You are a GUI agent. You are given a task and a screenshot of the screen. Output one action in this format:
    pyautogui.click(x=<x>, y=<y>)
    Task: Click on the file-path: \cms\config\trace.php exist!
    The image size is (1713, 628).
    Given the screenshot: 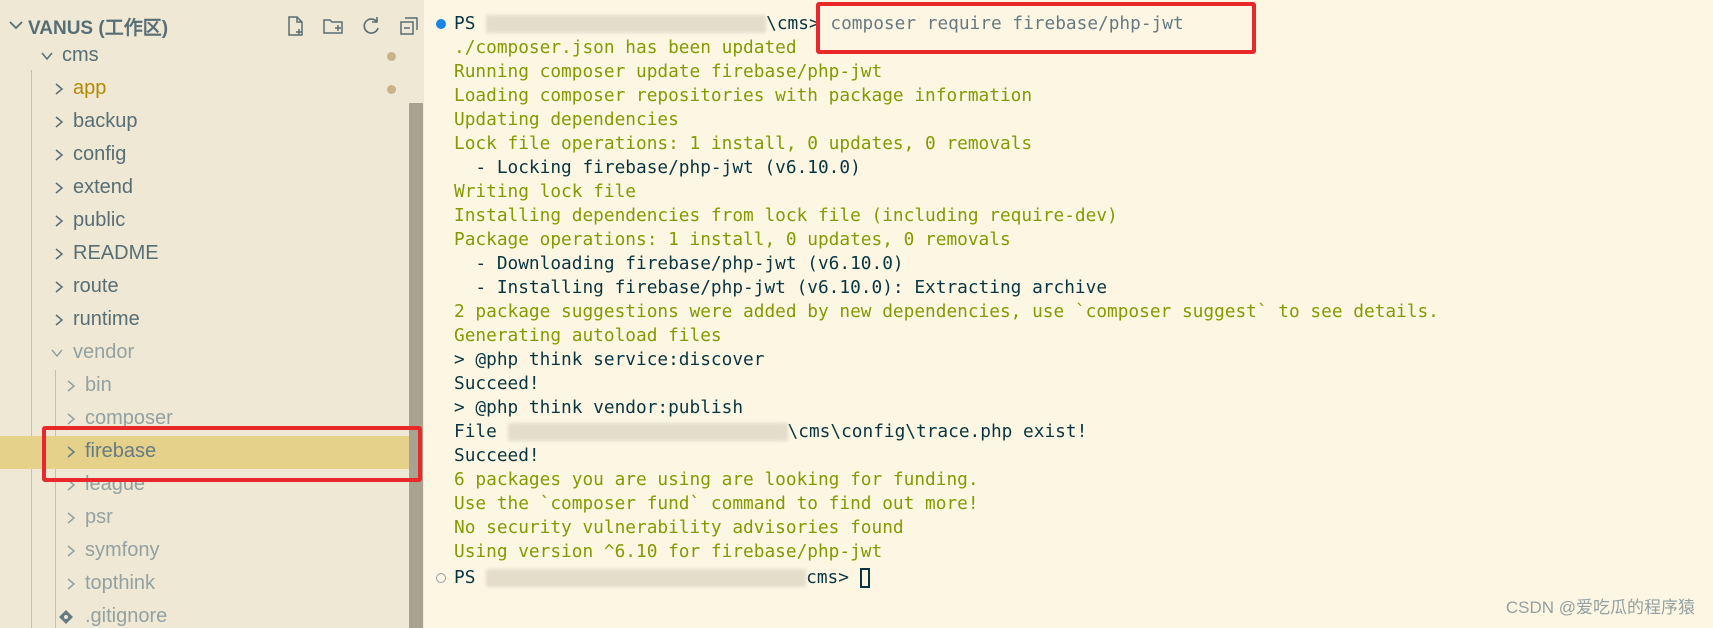 What is the action you would take?
    pyautogui.click(x=937, y=431)
    